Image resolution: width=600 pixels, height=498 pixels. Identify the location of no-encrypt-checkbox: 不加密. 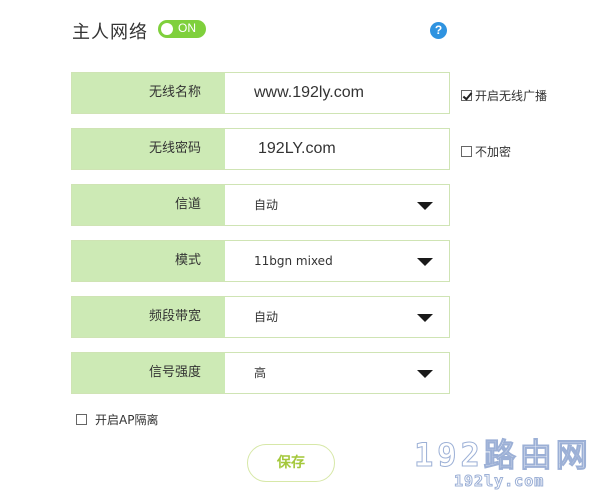
(486, 151).